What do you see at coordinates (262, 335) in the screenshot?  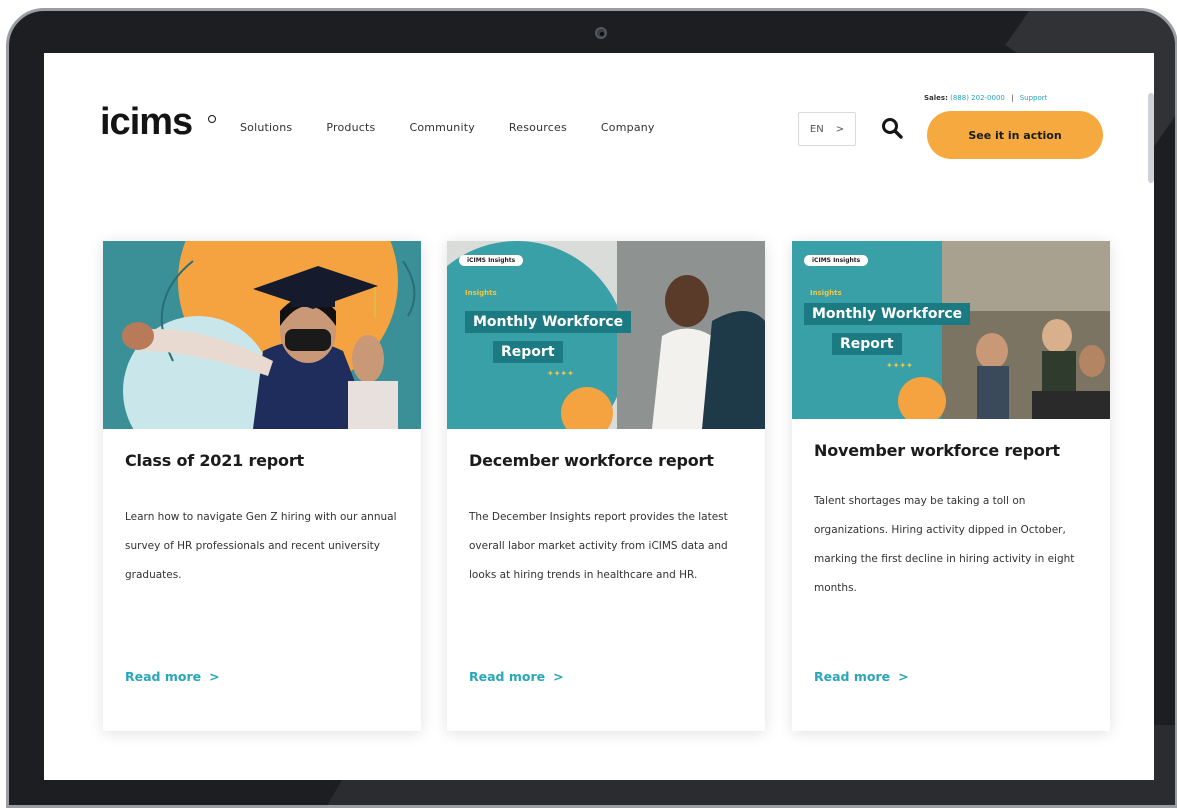 I see `card-image-graduate` at bounding box center [262, 335].